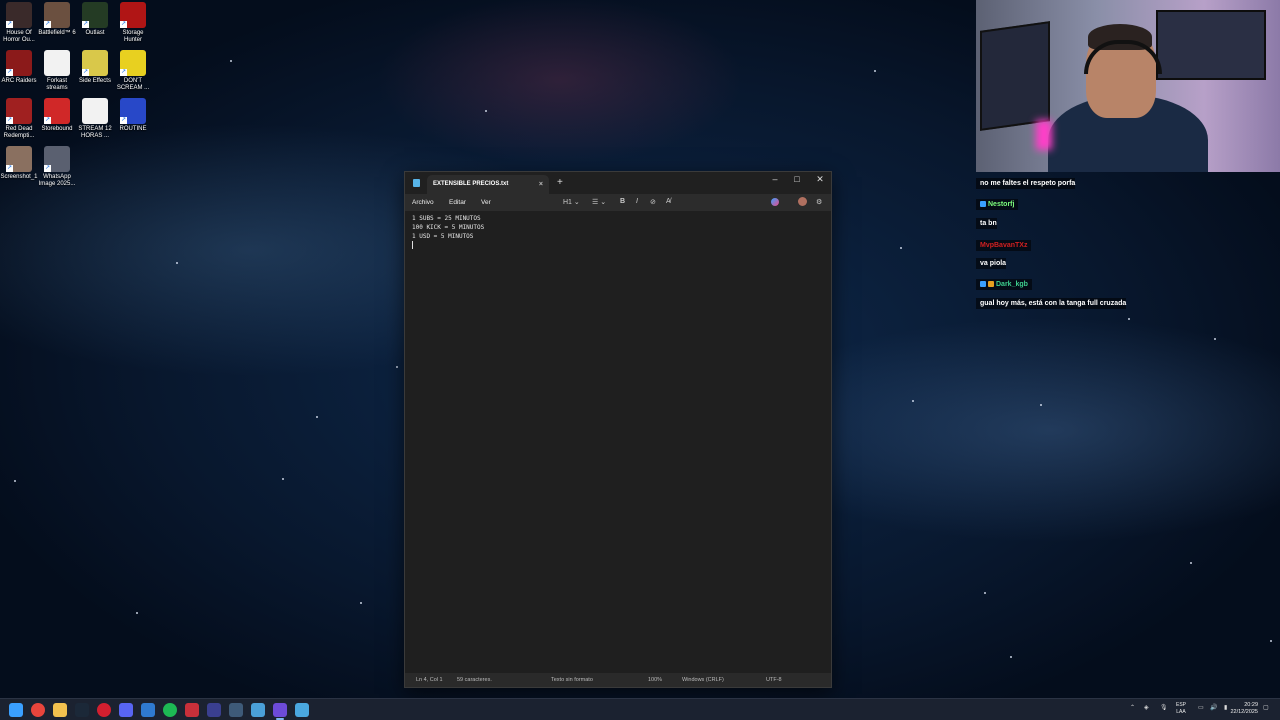  Describe the element at coordinates (423, 202) in the screenshot. I see `menu-archivo: Archivo` at that location.